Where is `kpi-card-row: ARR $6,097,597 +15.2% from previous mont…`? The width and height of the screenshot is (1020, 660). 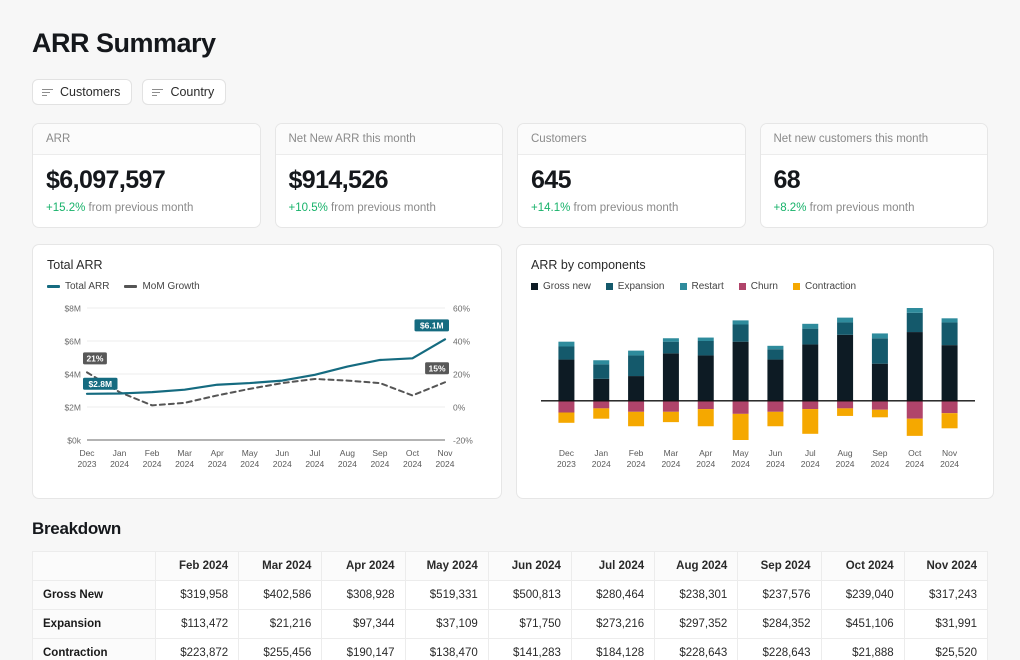 kpi-card-row: ARR $6,097,597 +15.2% from previous mont… is located at coordinates (510, 175).